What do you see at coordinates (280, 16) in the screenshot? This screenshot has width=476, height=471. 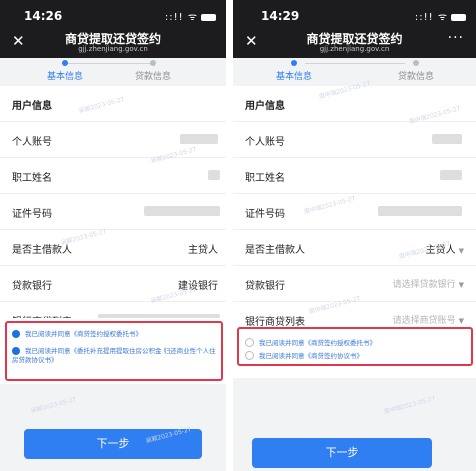 I see `status-time: 14:29` at bounding box center [280, 16].